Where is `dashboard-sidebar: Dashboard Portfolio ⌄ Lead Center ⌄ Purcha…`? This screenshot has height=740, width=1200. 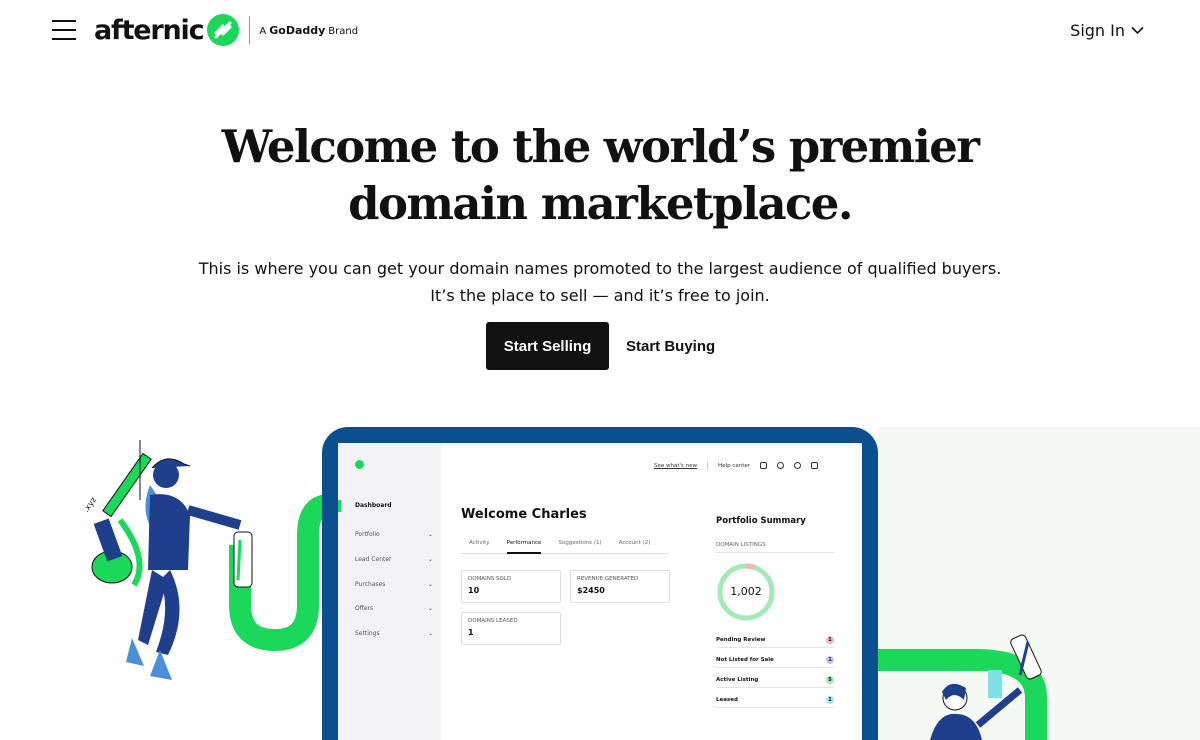 dashboard-sidebar: Dashboard Portfolio ⌄ Lead Center ⌄ Purcha… is located at coordinates (389, 591).